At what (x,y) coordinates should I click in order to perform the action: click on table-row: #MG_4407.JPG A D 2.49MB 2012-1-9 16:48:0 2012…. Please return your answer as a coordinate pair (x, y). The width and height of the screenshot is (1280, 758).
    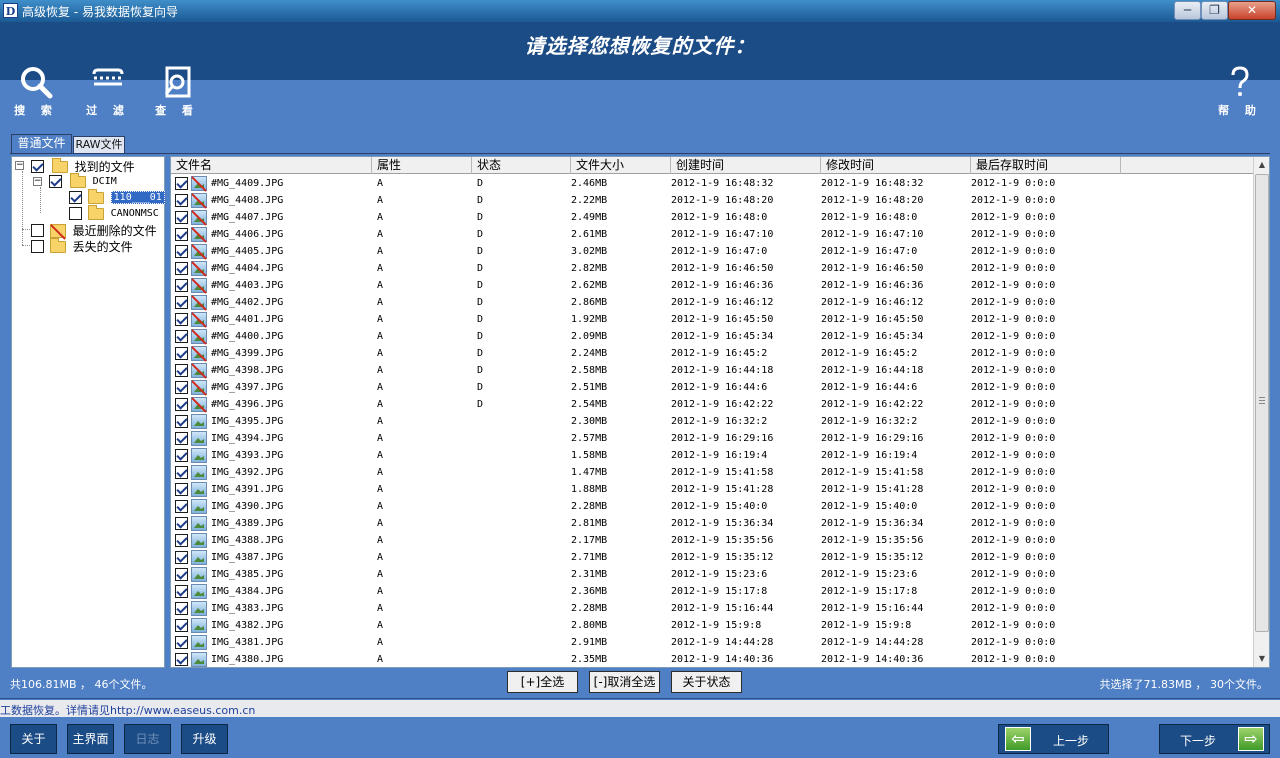
    Looking at the image, I should click on (712, 217).